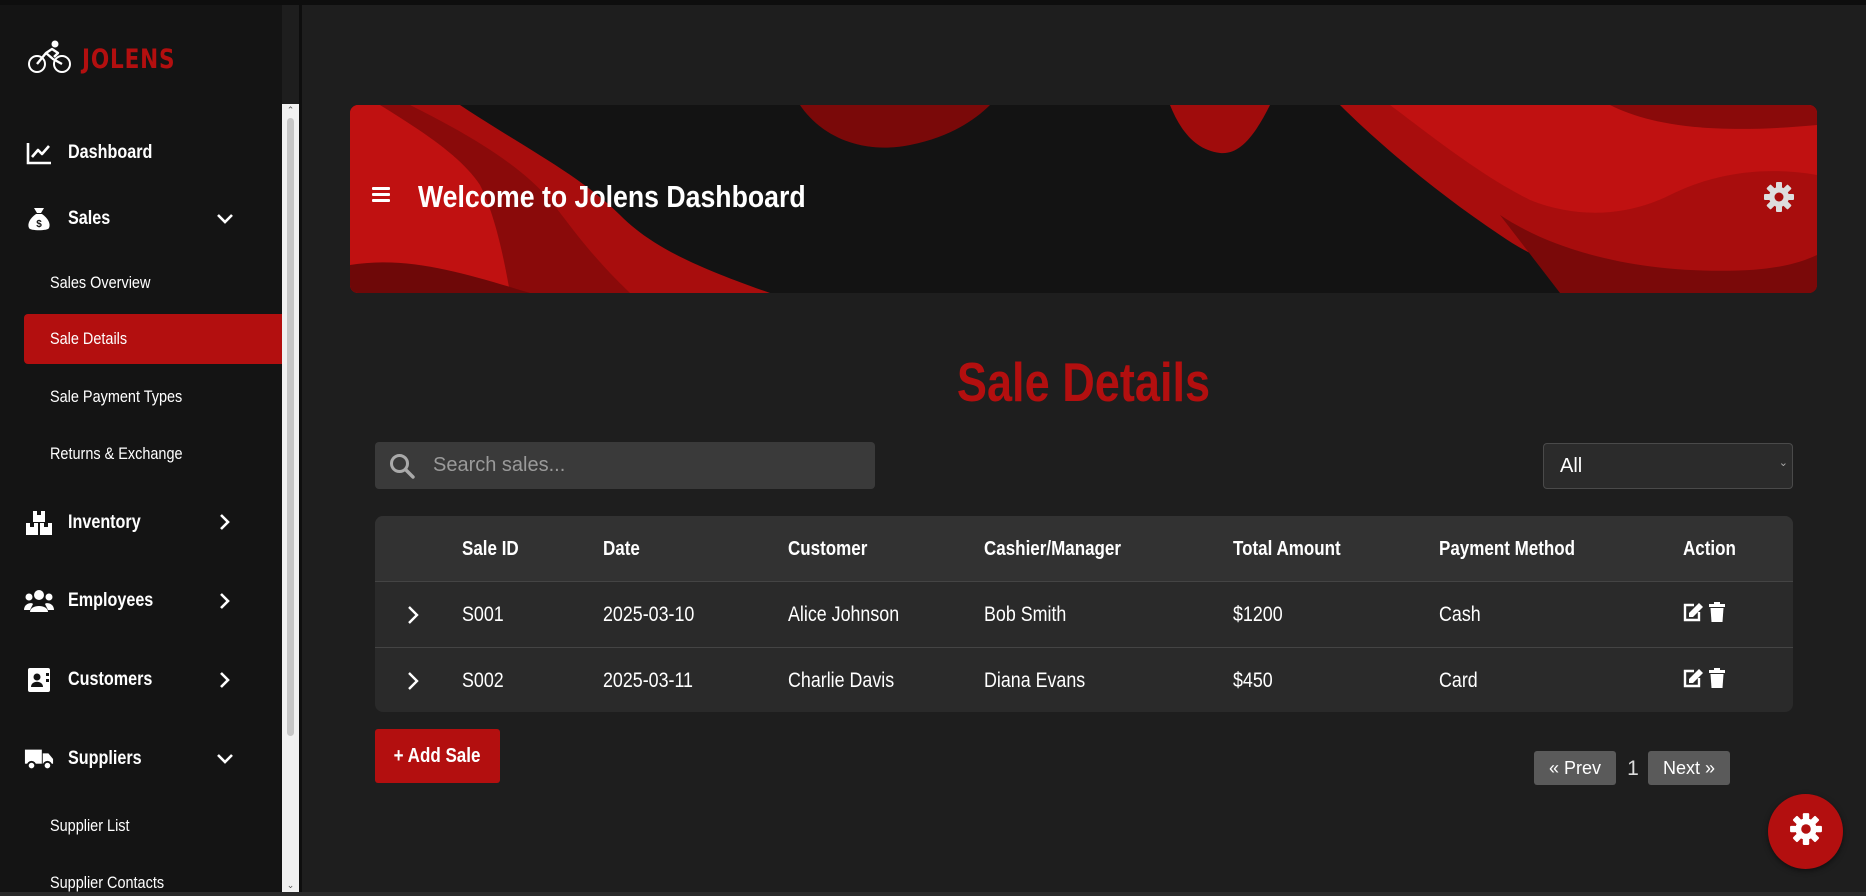 The height and width of the screenshot is (896, 1866). I want to click on search-icon, so click(404, 466).